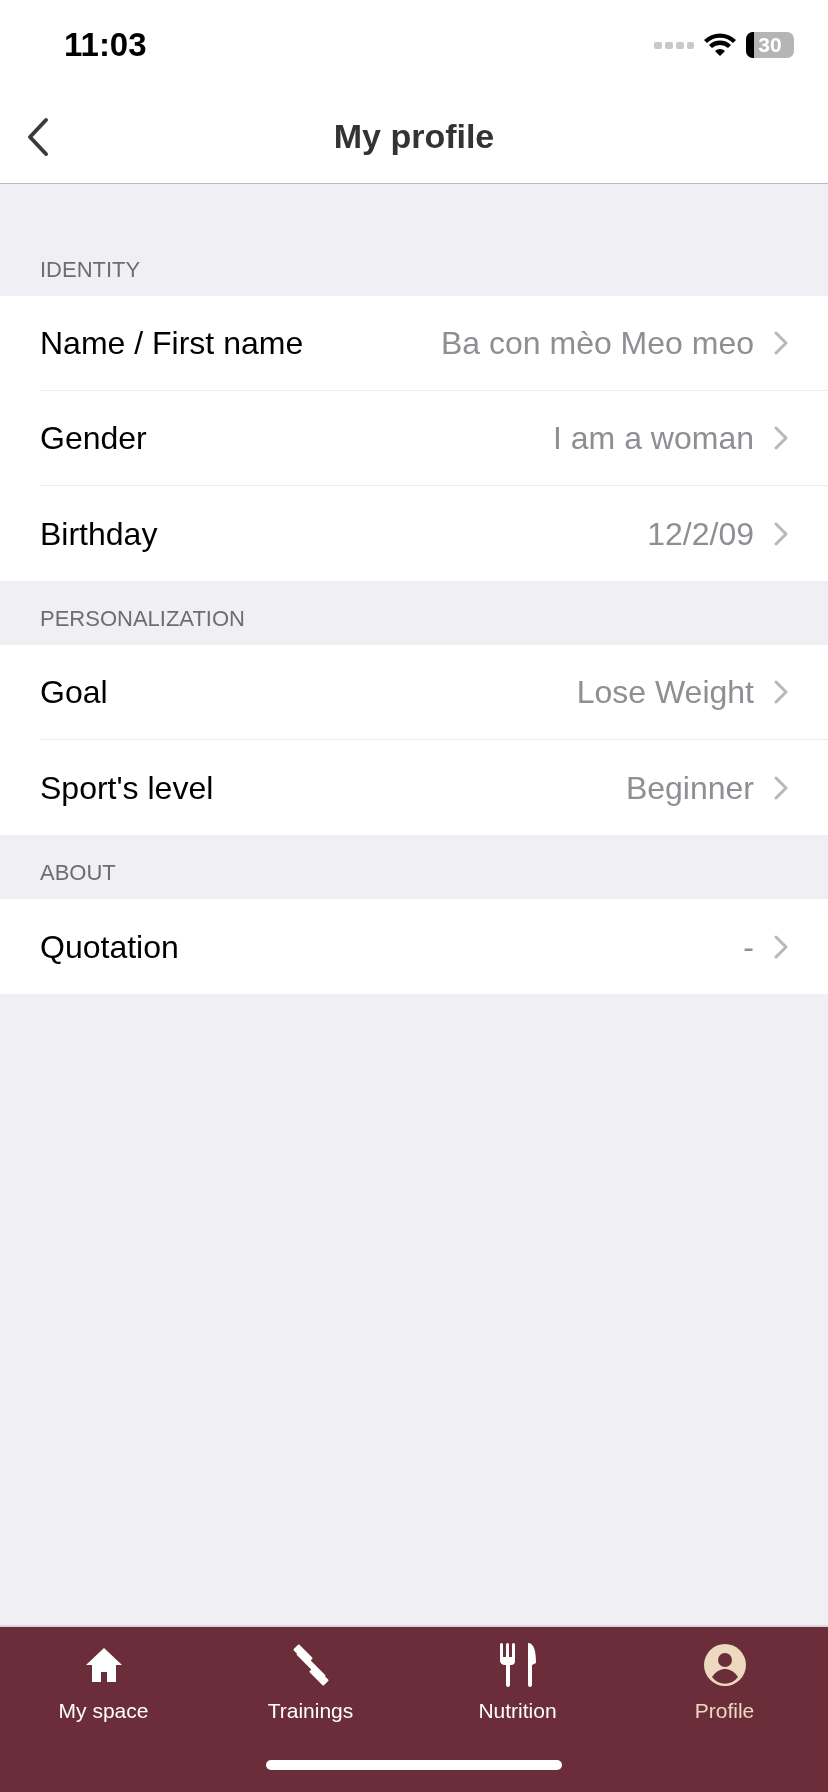 This screenshot has width=828, height=1792. Describe the element at coordinates (724, 1665) in the screenshot. I see `profile-icon` at that location.